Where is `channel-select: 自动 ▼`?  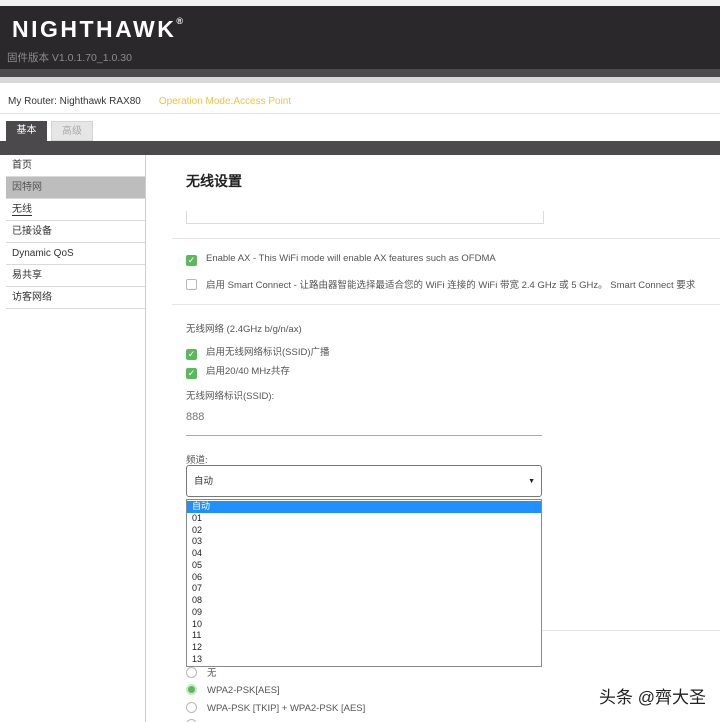 channel-select: 自动 ▼ is located at coordinates (364, 481).